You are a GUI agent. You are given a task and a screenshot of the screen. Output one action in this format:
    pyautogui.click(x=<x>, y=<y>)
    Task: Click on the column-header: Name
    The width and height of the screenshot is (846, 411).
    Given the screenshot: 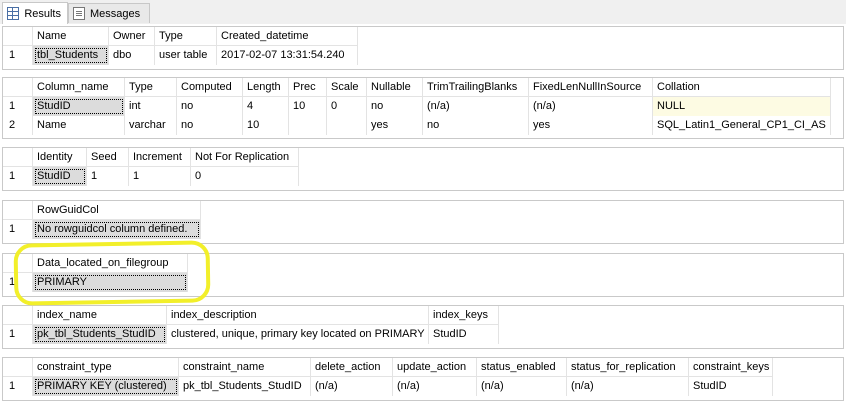 What is the action you would take?
    pyautogui.click(x=71, y=36)
    